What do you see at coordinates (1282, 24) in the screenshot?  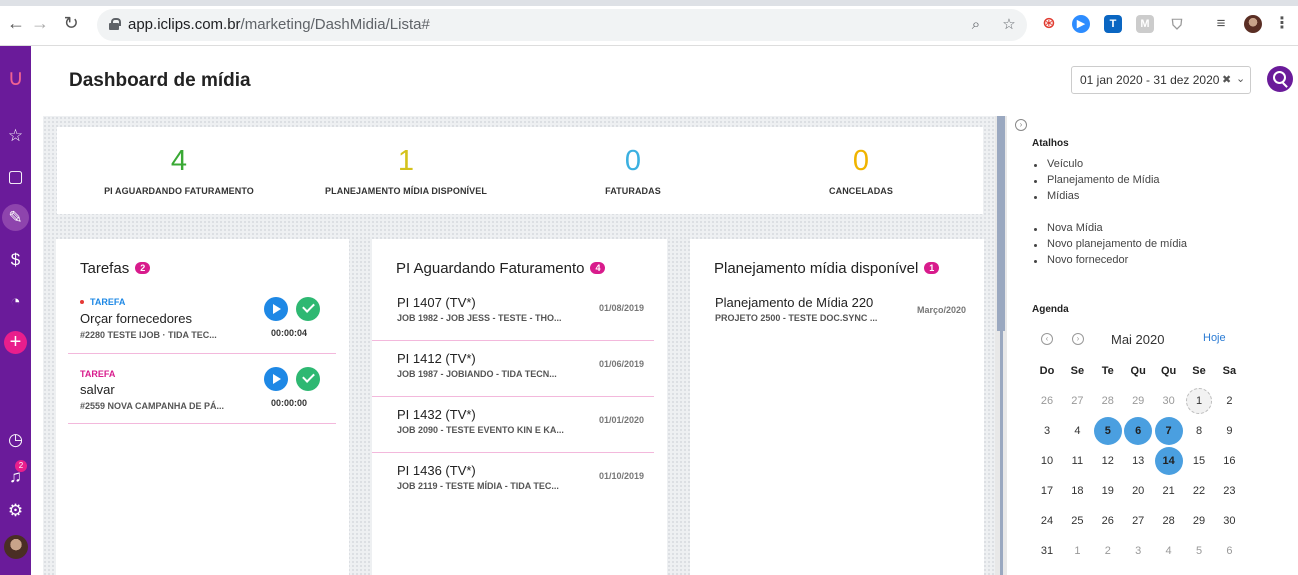 I see `menu-dots-icon: ⋮` at bounding box center [1282, 24].